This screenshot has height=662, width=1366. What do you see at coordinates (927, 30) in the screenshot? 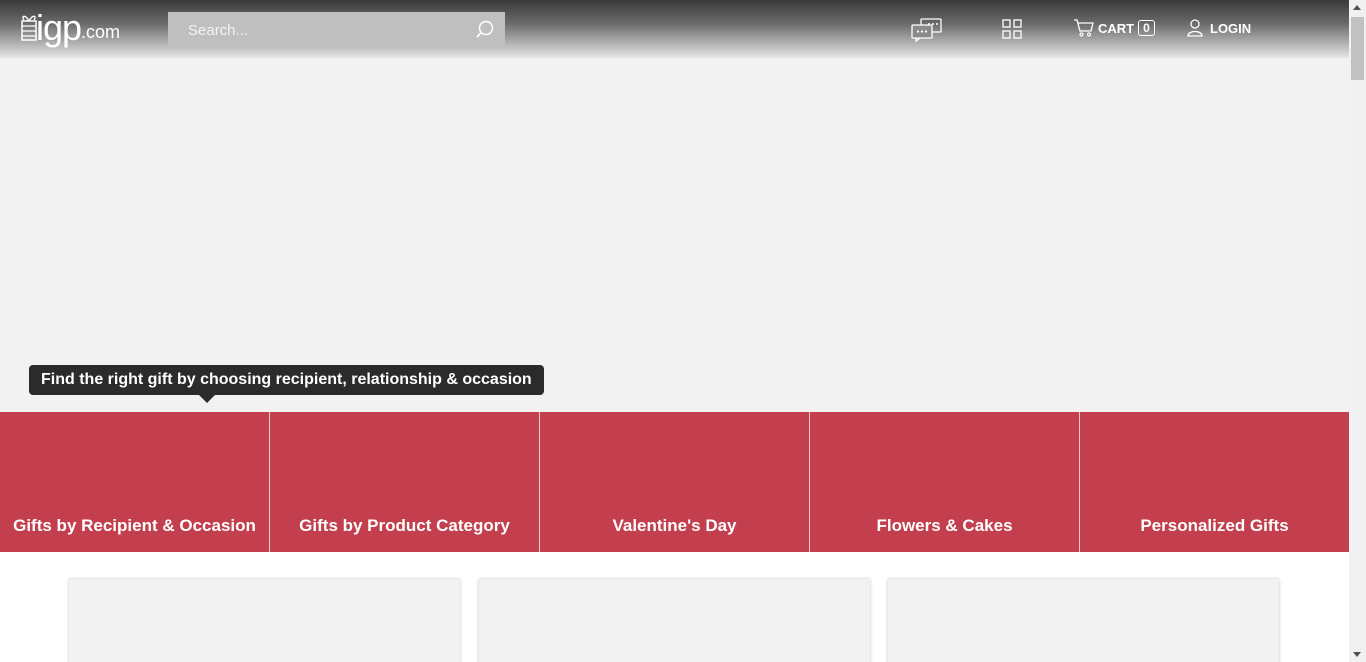
I see `chat-icon` at bounding box center [927, 30].